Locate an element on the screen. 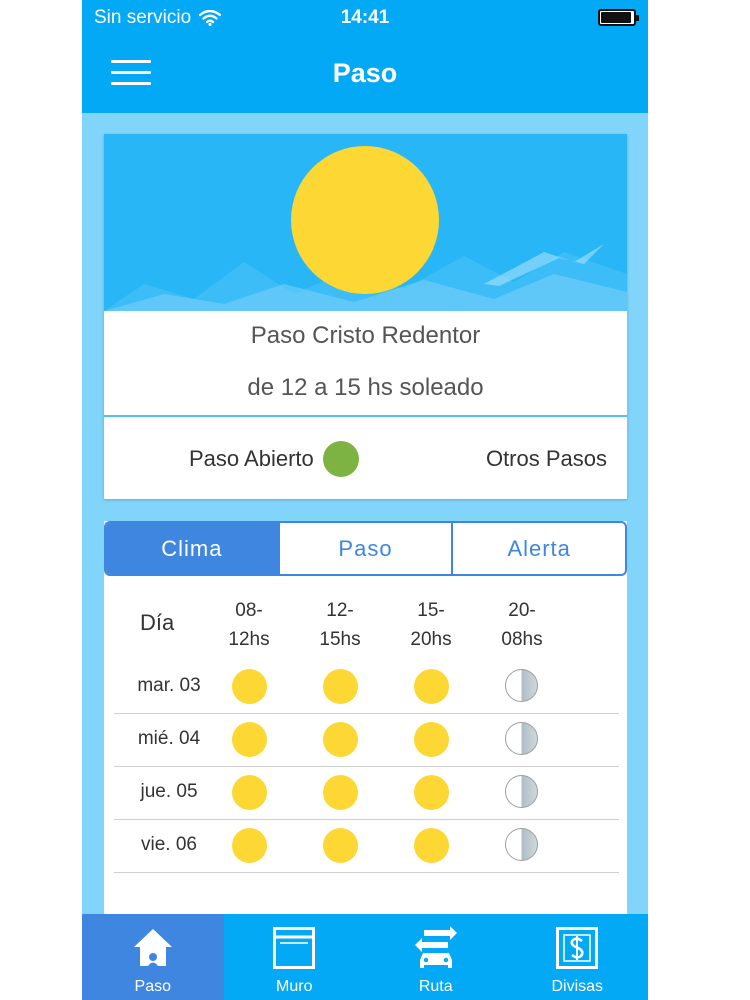  nav-label: Paso is located at coordinates (152, 986).